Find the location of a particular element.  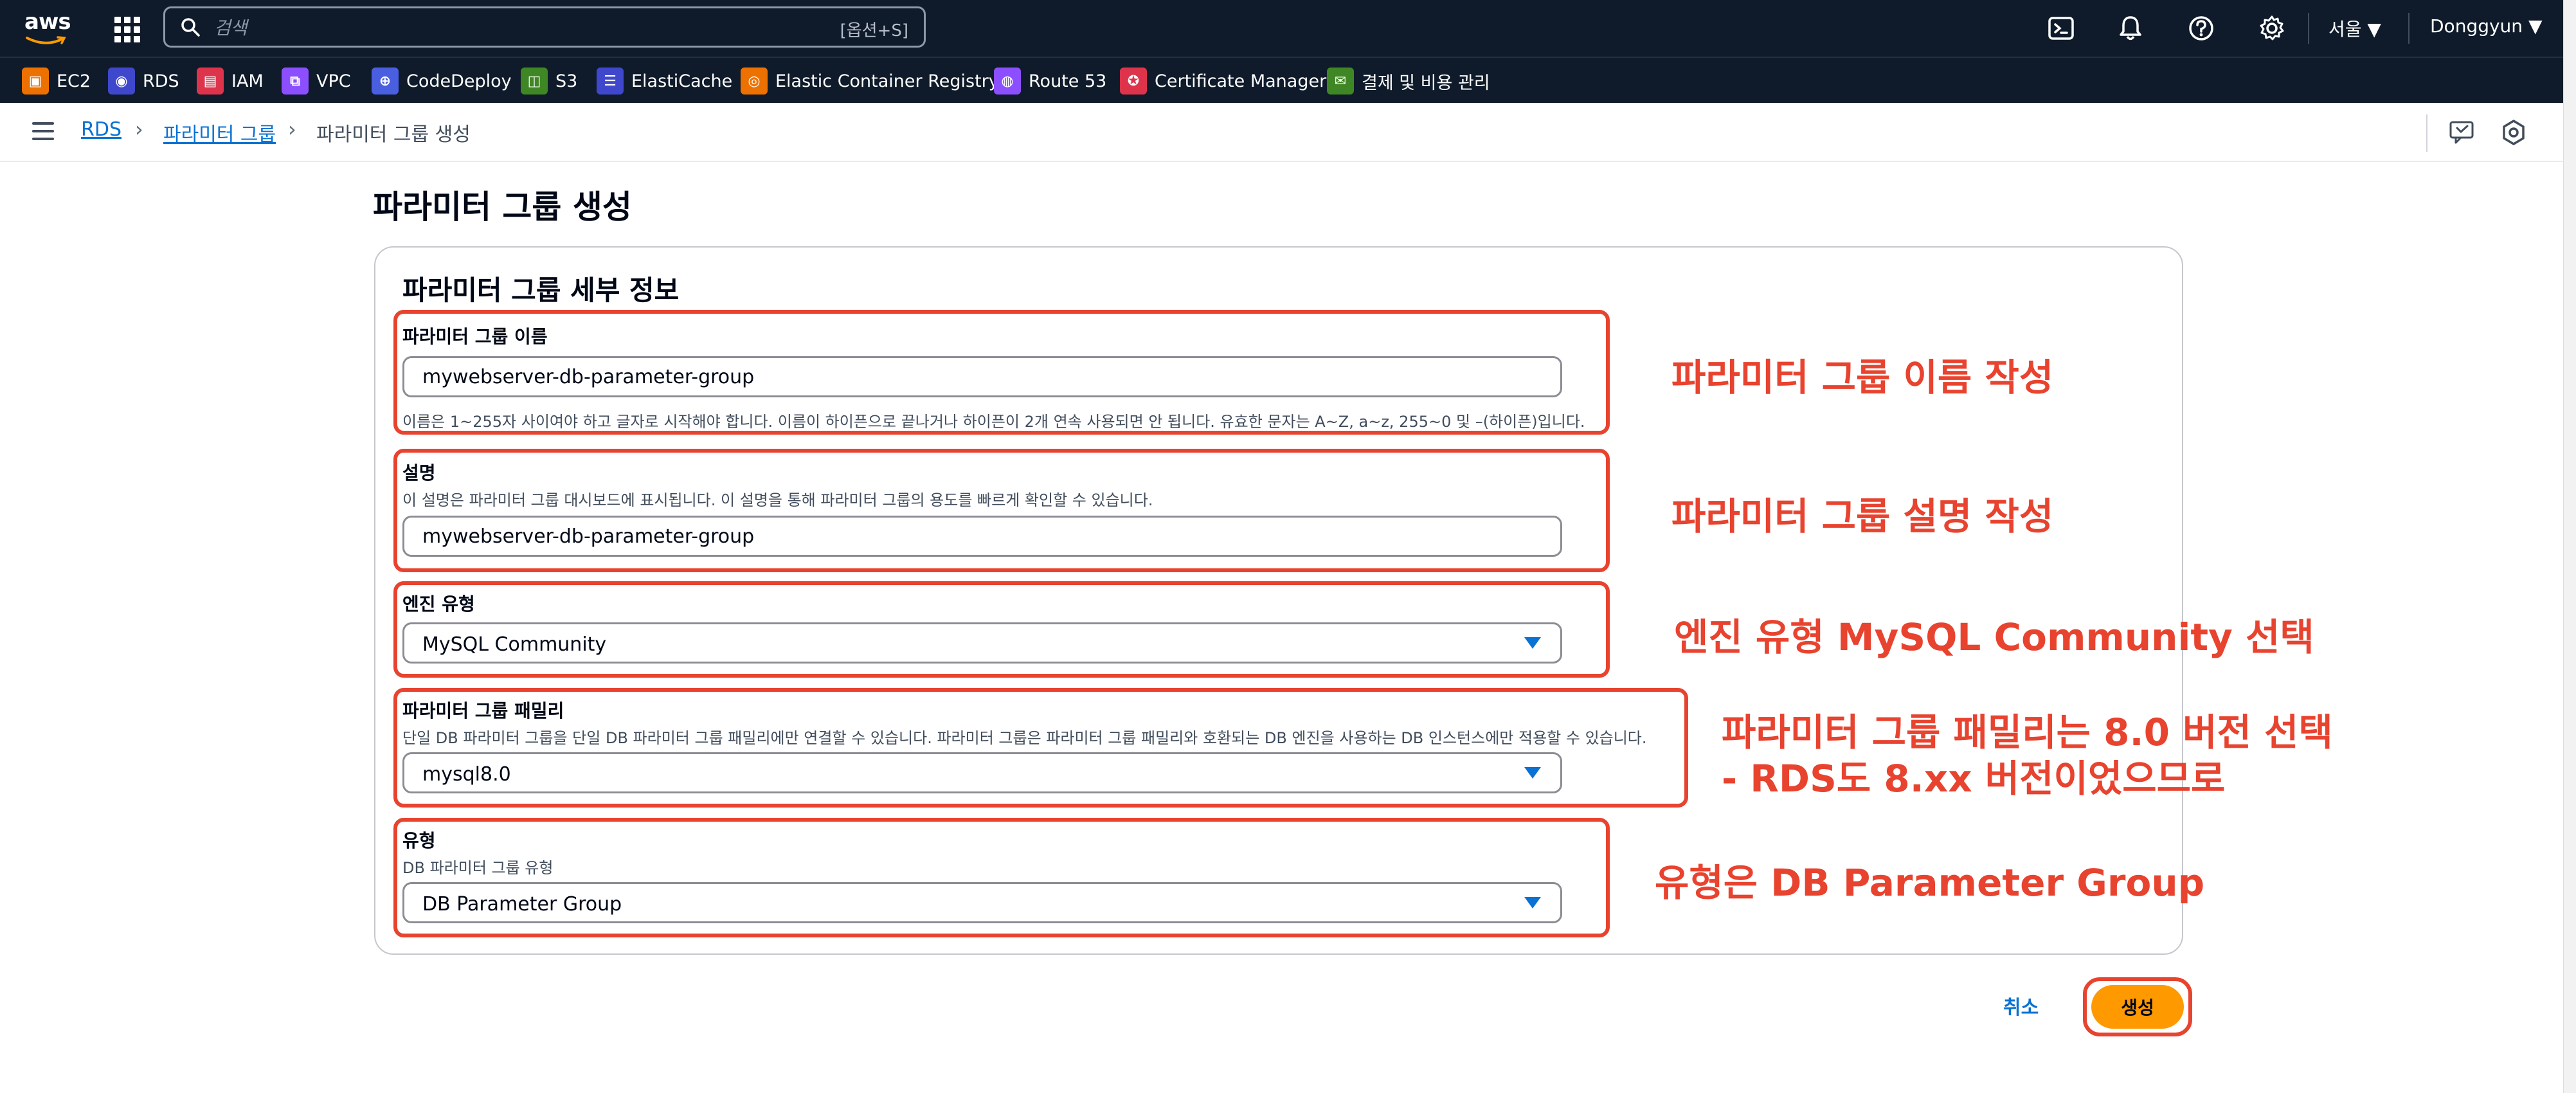

menu-icon is located at coordinates (43, 131).